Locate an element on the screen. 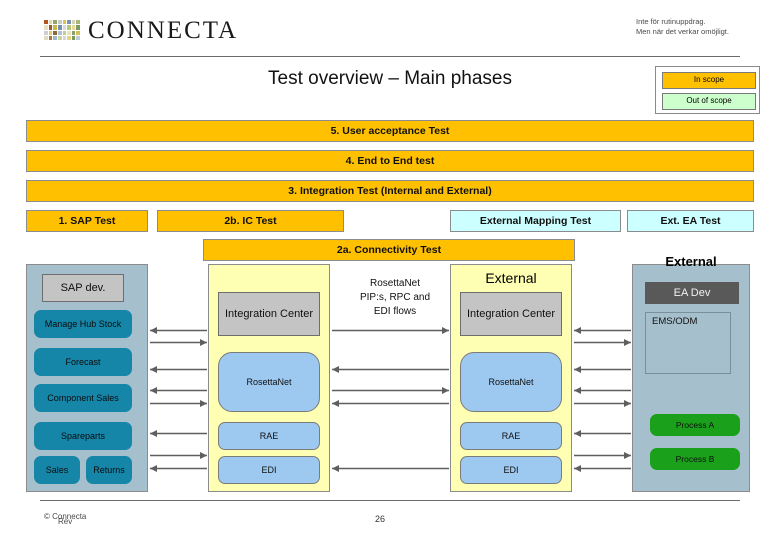 This screenshot has height=540, width=780. box-component-sales: Component Sales is located at coordinates (83, 398).